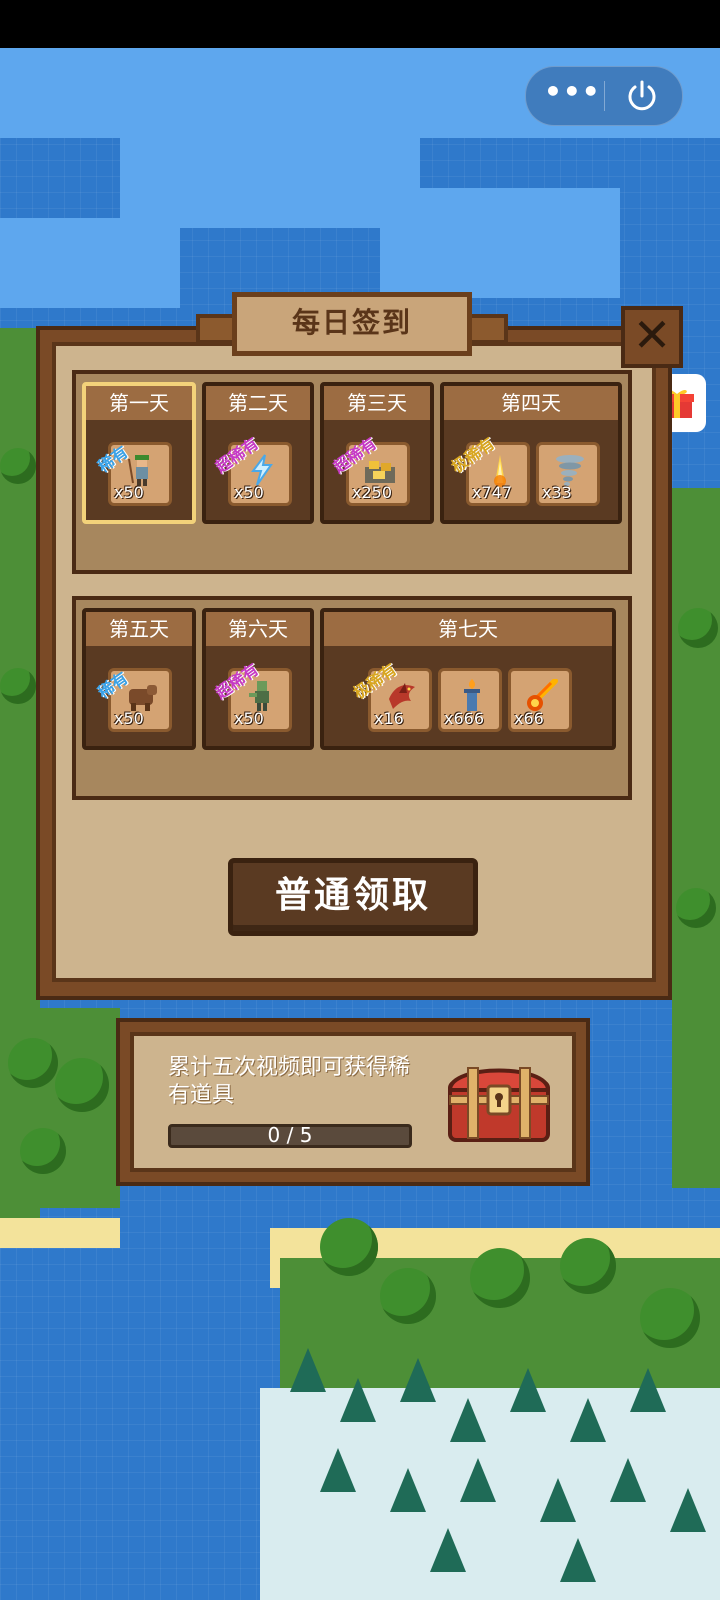 Image resolution: width=720 pixels, height=1600 pixels. I want to click on video-reward-text: 累计五次视频即可获得稀有道具, so click(289, 1081).